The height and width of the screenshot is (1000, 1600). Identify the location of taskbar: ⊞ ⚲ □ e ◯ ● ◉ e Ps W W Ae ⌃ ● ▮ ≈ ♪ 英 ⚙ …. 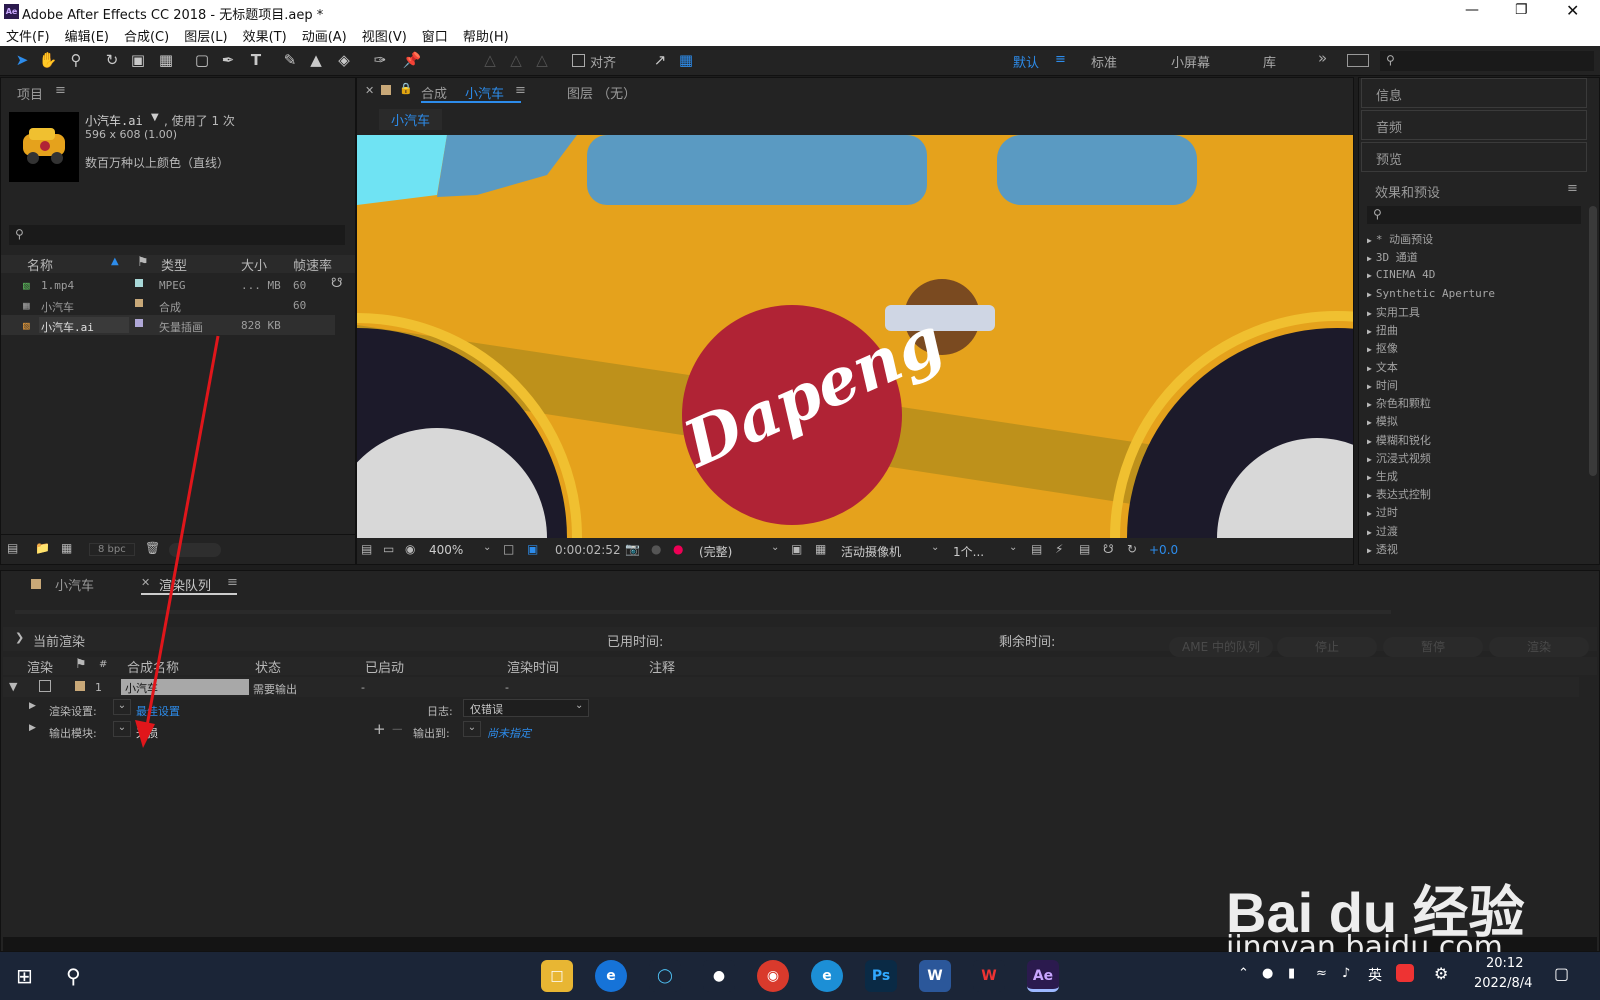
(800, 976).